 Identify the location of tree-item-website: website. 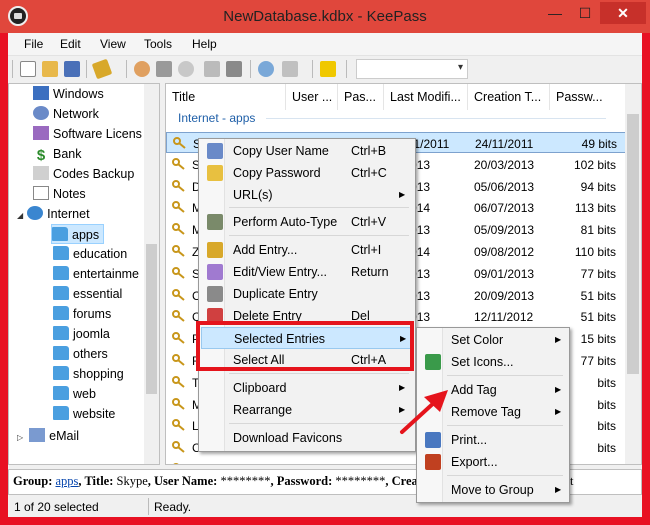
(84, 414).